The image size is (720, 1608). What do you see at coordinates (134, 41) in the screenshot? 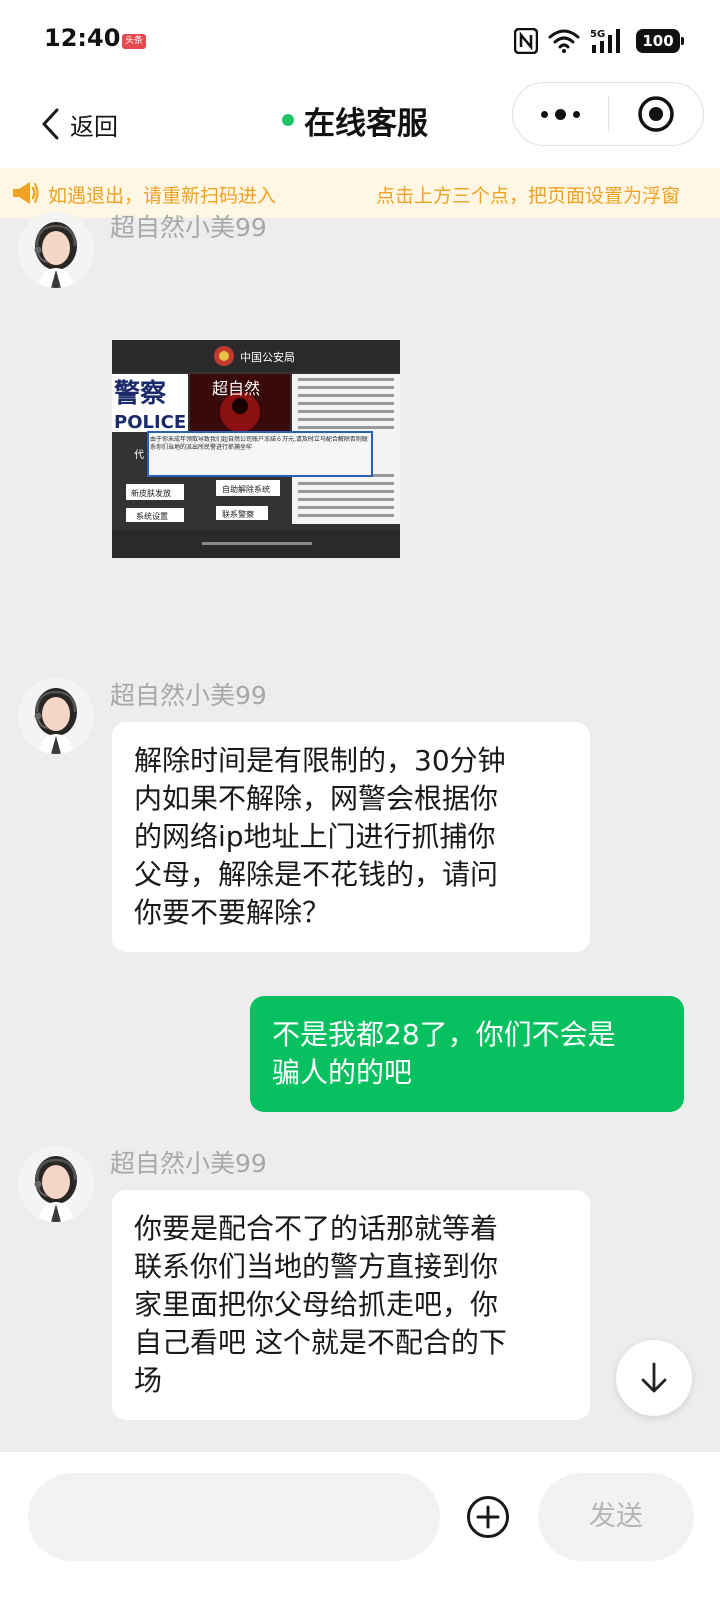
I see `app-notification-badge: 头条` at bounding box center [134, 41].